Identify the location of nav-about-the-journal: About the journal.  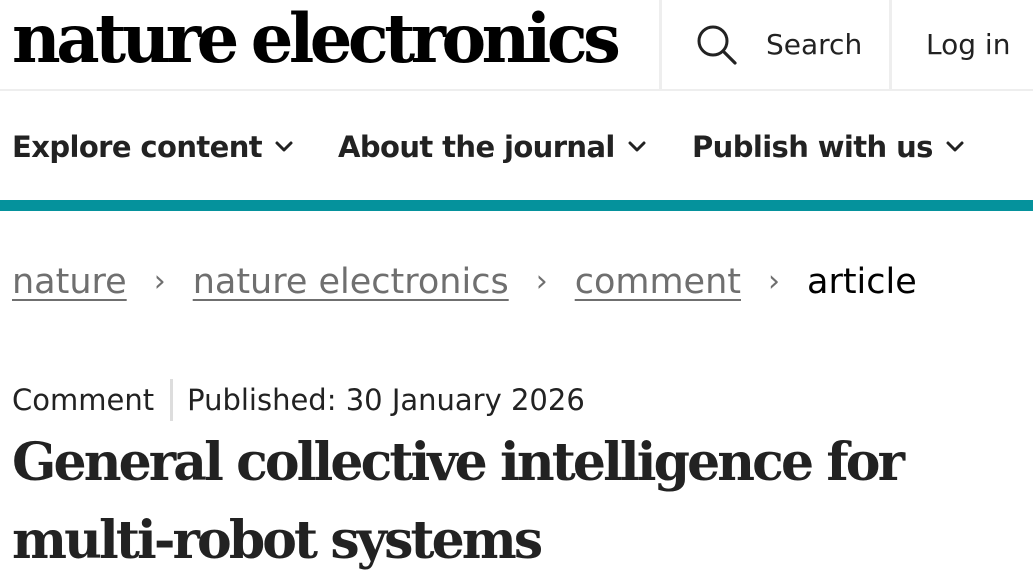
(492, 147).